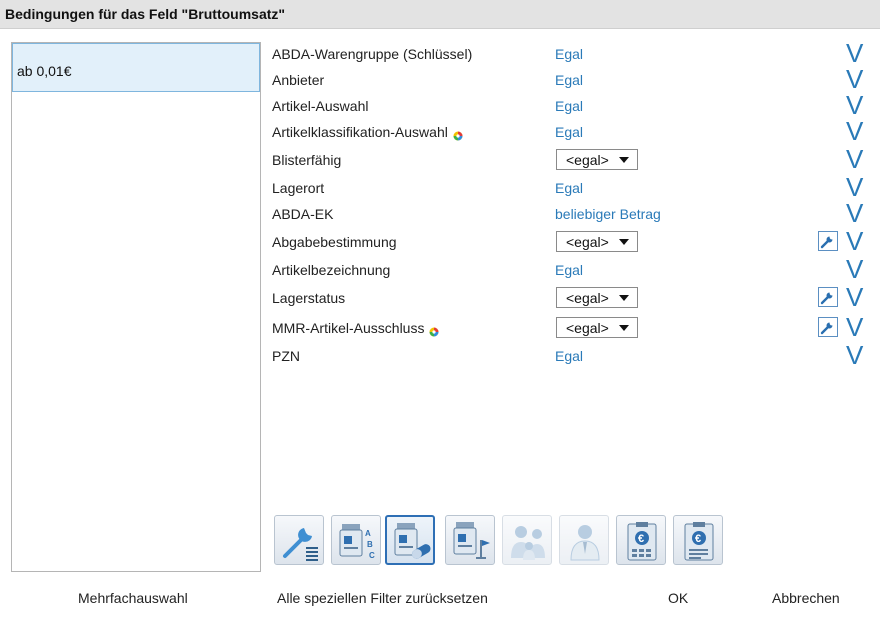  What do you see at coordinates (299, 540) in the screenshot?
I see `wrench-list-button` at bounding box center [299, 540].